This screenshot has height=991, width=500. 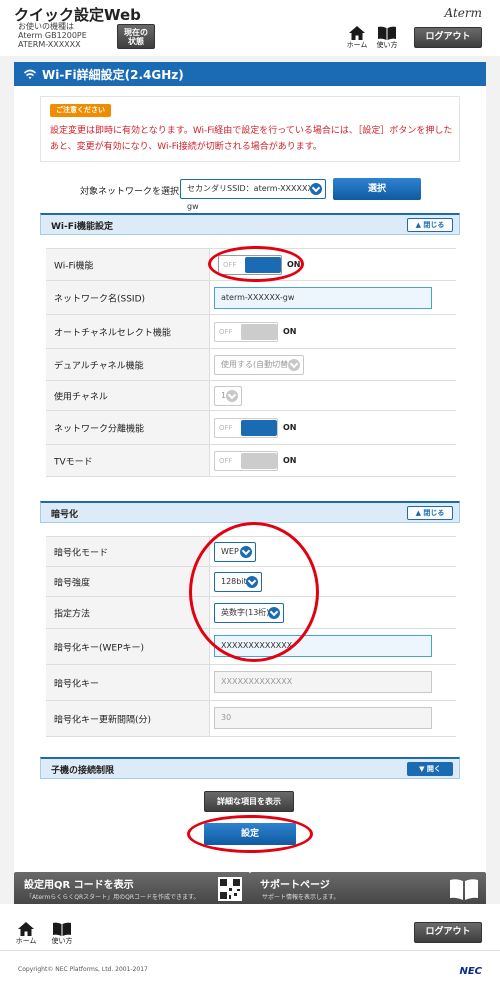 What do you see at coordinates (433, 769) in the screenshot?
I see `expand-label: 開く` at bounding box center [433, 769].